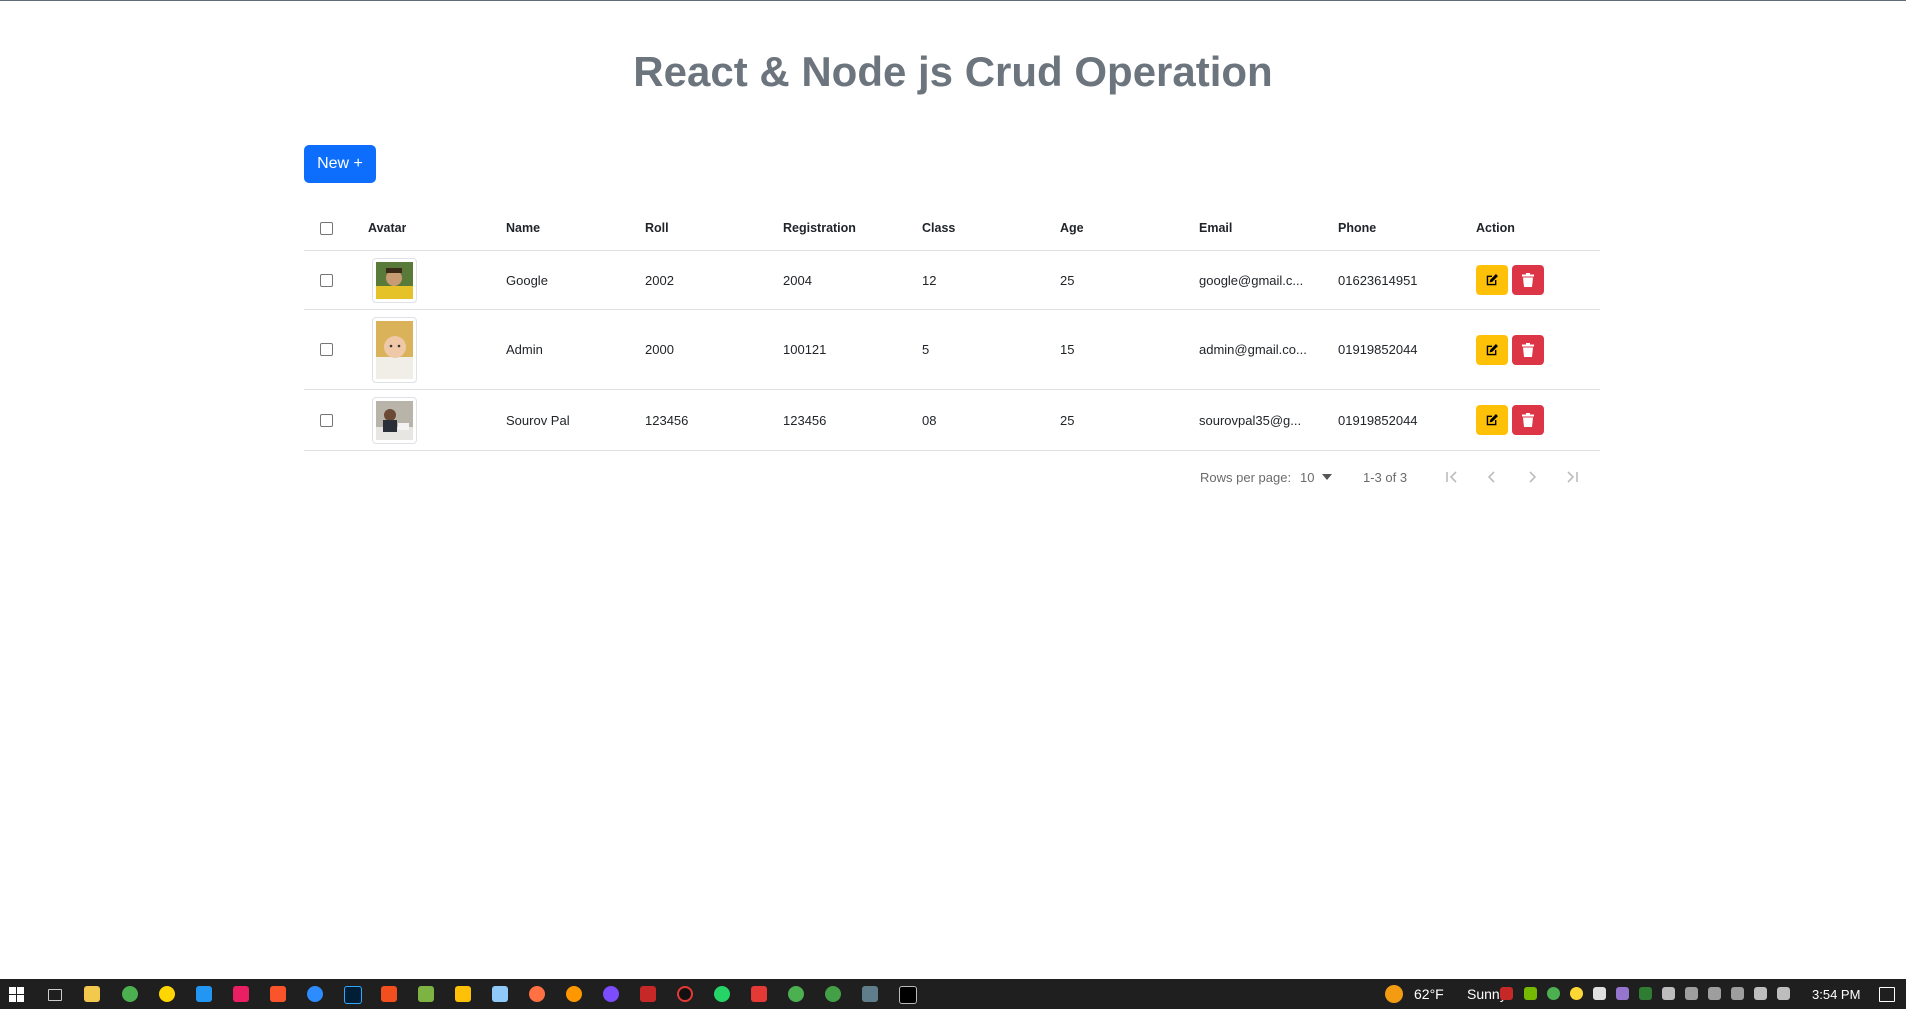 This screenshot has width=1906, height=1009. I want to click on app-diamond-icon, so click(463, 994).